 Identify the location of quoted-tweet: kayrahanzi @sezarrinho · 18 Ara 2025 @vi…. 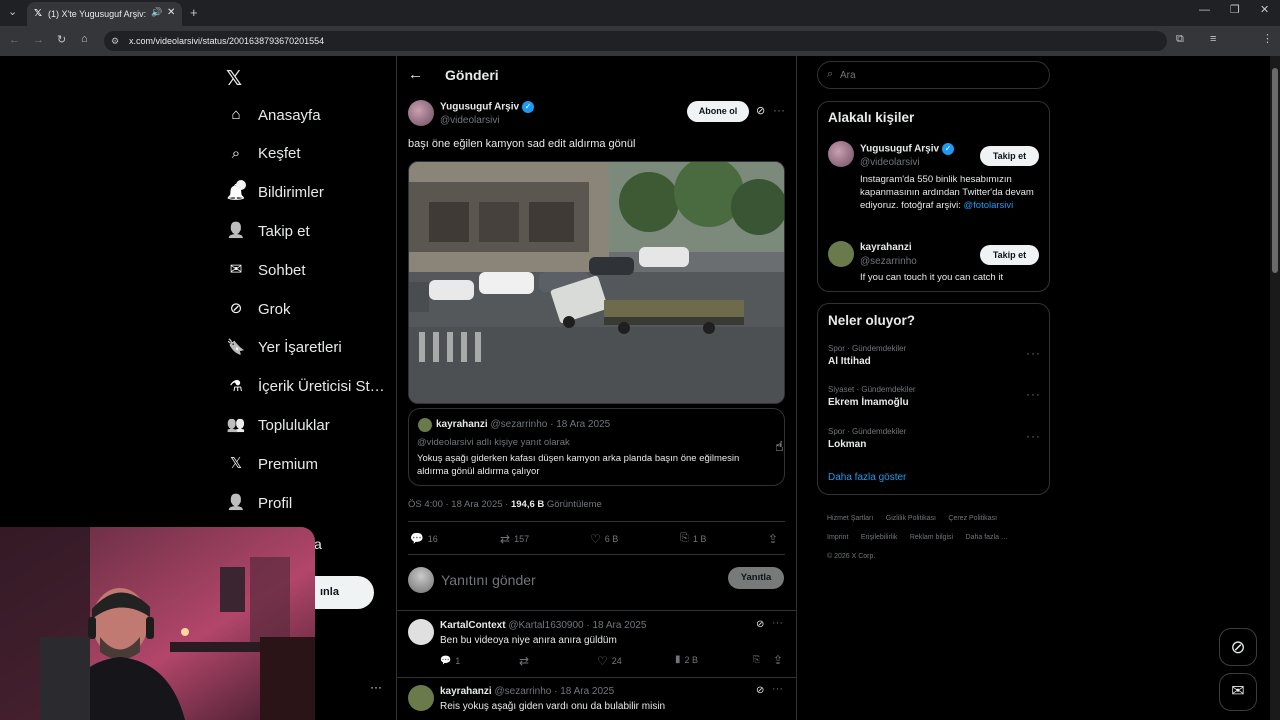
(596, 447).